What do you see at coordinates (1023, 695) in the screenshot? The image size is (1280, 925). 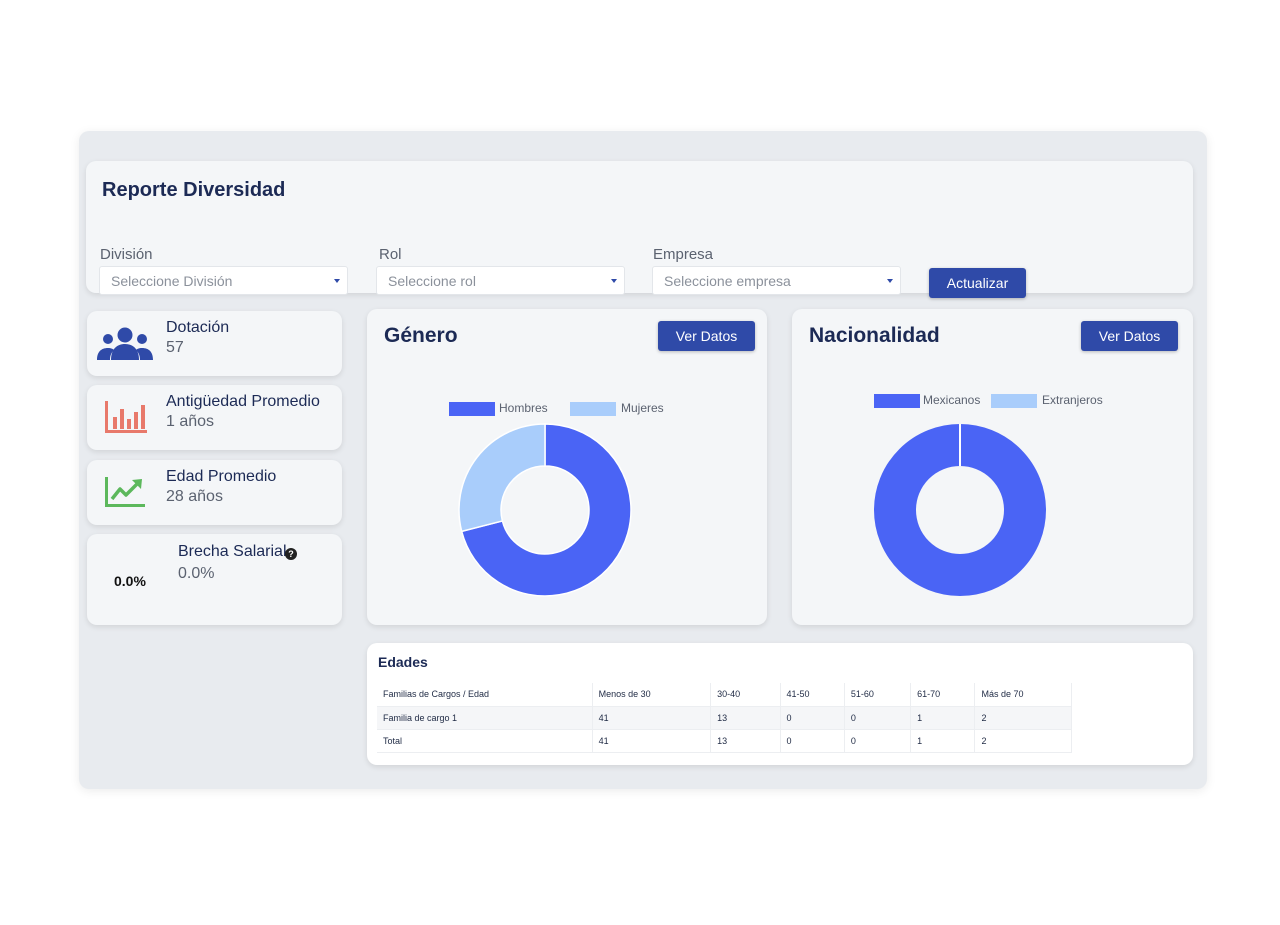 I see `column-header: Más de 70` at bounding box center [1023, 695].